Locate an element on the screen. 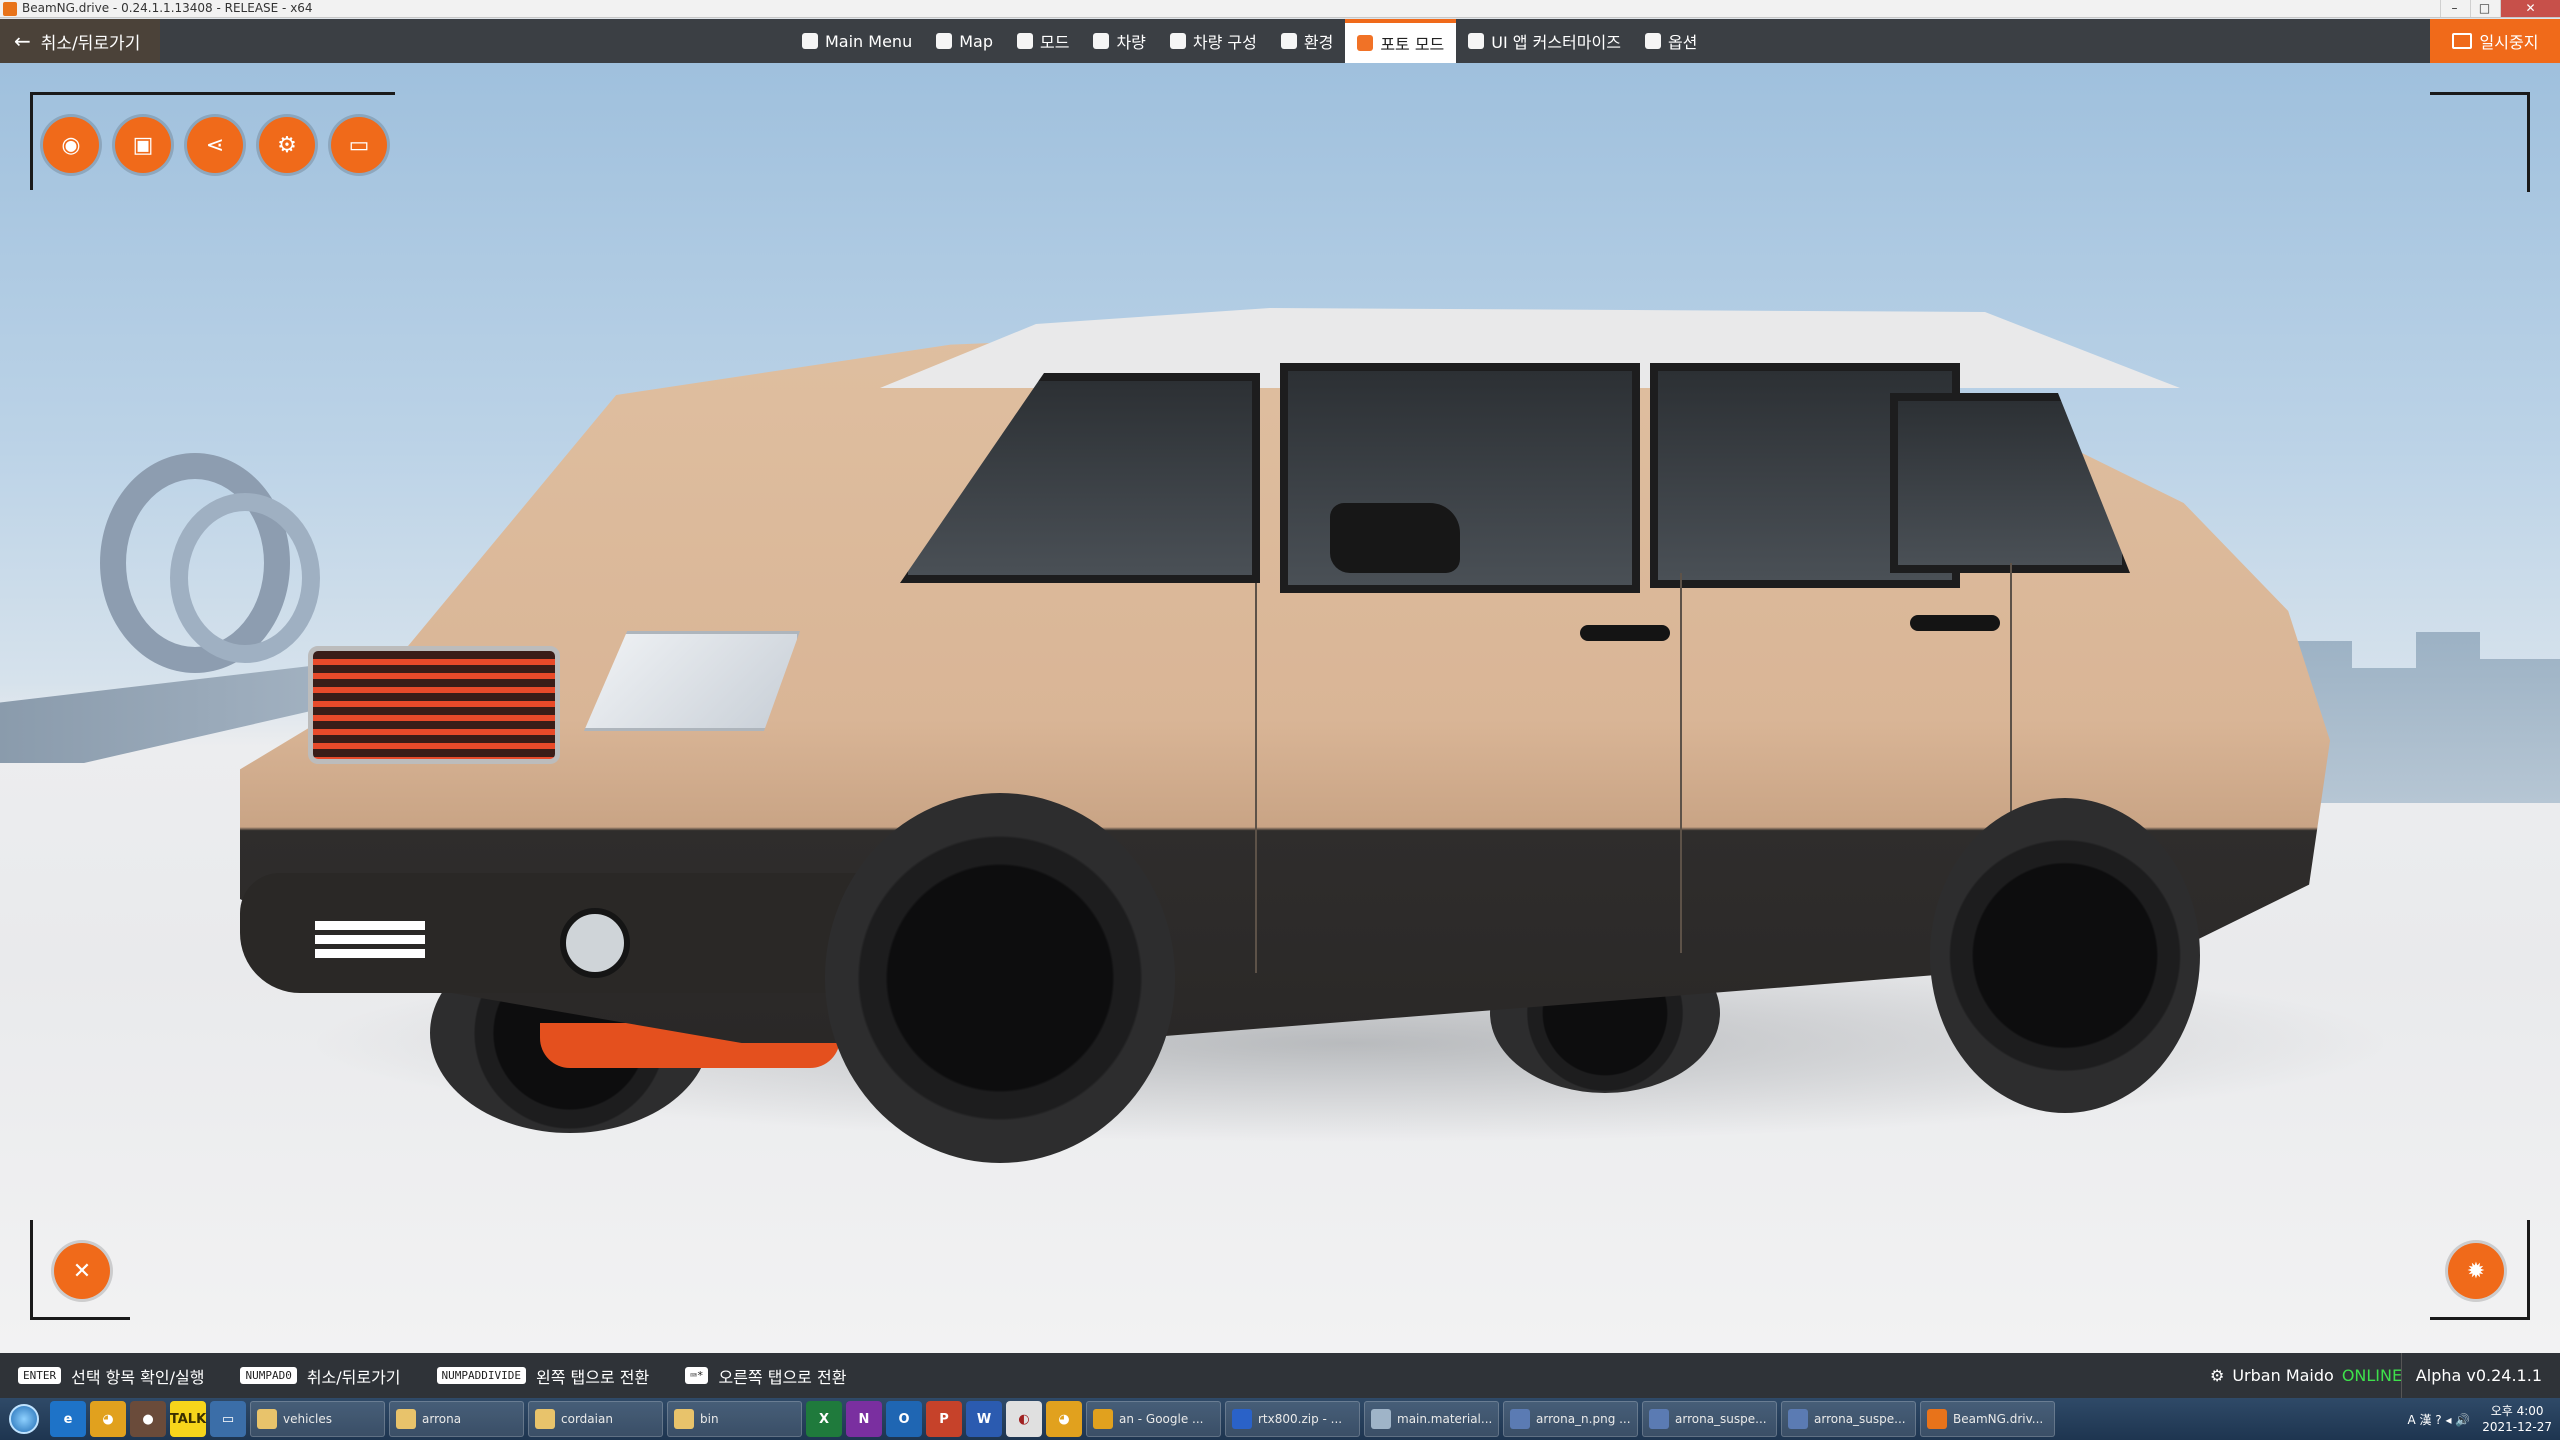 The height and width of the screenshot is (1440, 2560). nav-main-menu: Main Menu is located at coordinates (857, 41).